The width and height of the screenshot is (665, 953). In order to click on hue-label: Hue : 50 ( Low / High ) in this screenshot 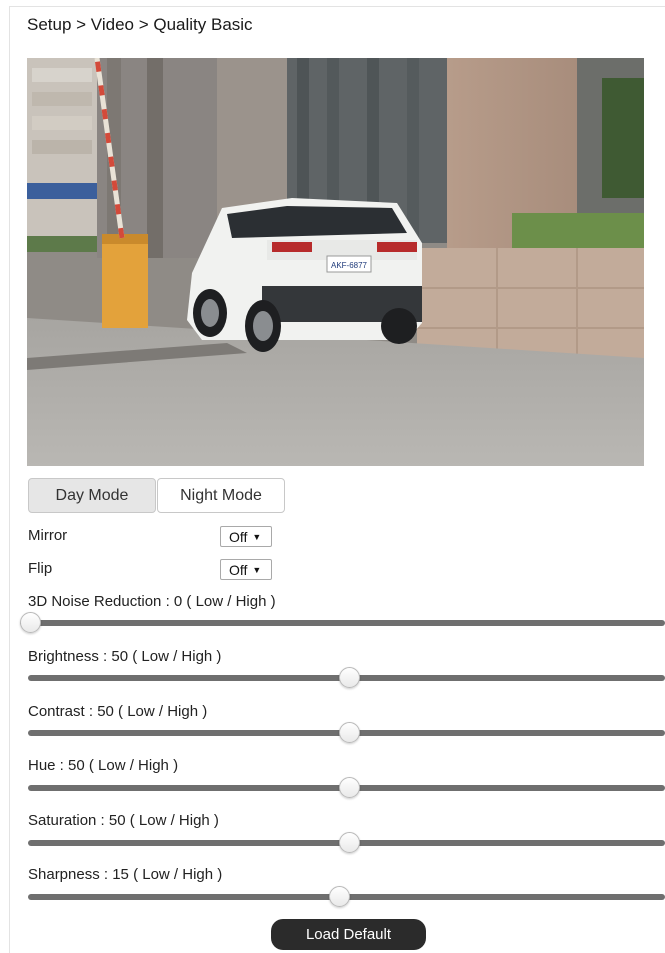, I will do `click(103, 765)`.